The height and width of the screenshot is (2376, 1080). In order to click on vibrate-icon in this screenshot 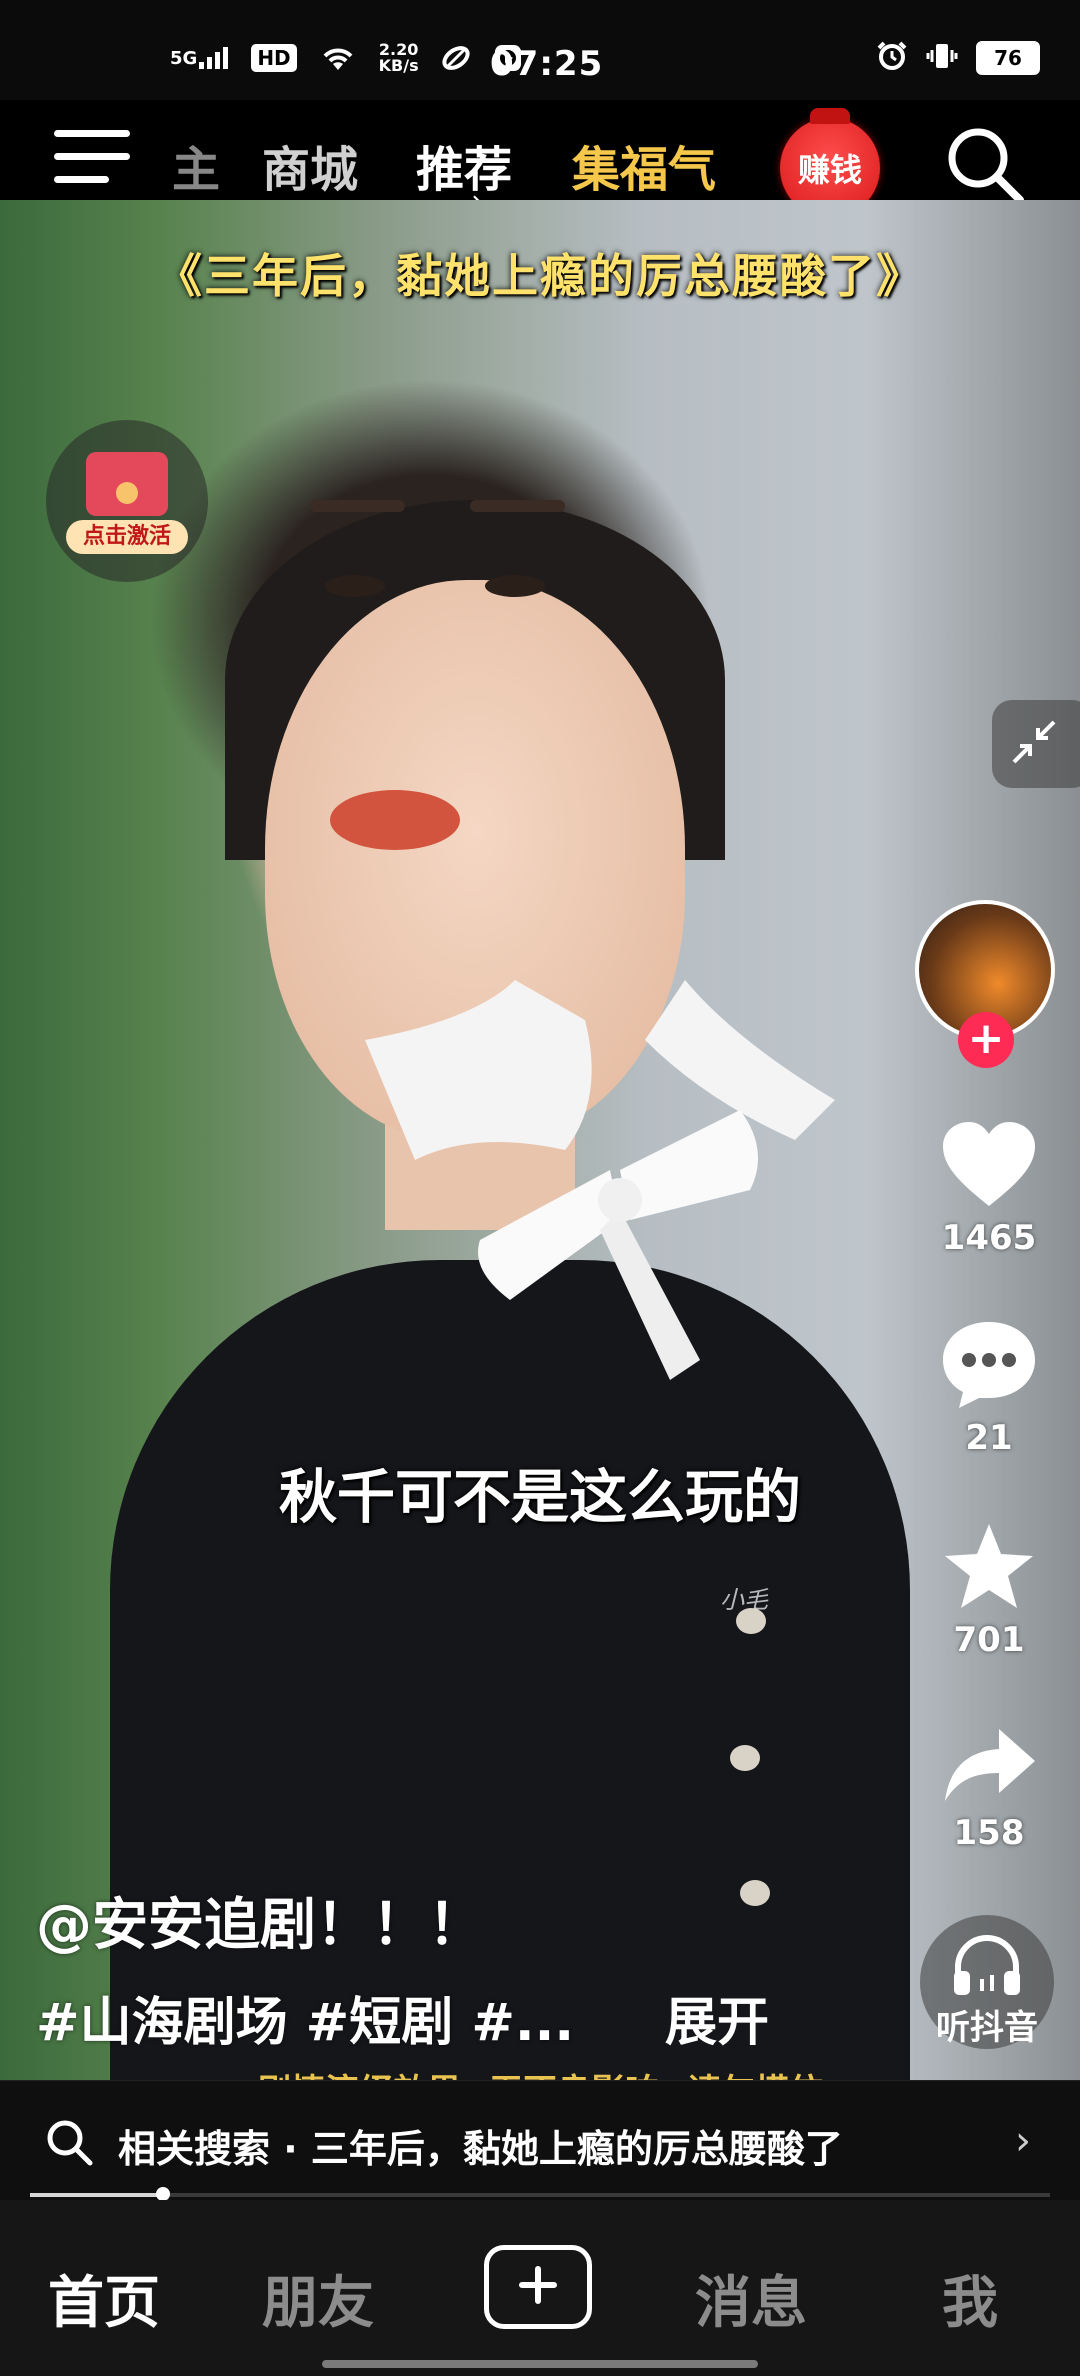, I will do `click(942, 58)`.